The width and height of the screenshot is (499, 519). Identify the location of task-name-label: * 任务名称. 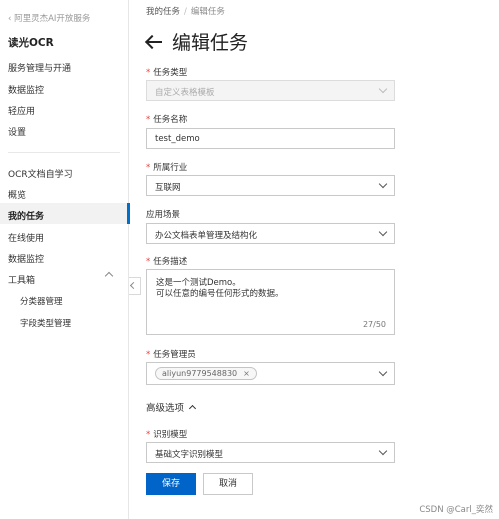
(166, 119).